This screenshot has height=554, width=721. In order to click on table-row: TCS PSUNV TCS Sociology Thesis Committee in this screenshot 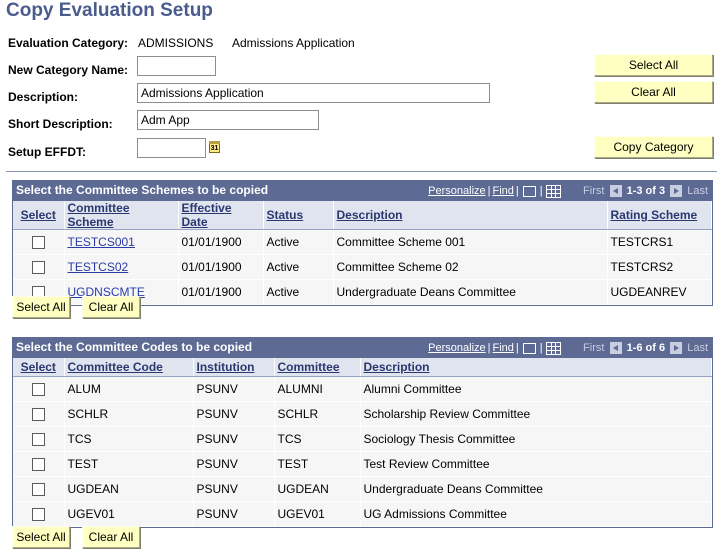, I will do `click(362, 439)`.